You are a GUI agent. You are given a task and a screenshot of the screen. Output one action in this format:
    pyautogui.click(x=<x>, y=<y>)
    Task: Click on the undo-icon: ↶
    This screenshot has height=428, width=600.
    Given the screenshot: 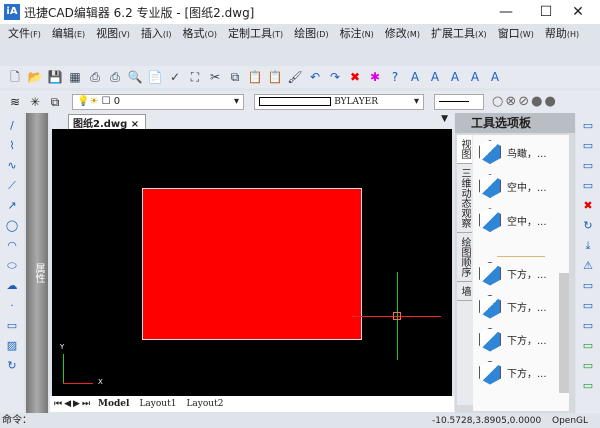 What is the action you would take?
    pyautogui.click(x=315, y=77)
    